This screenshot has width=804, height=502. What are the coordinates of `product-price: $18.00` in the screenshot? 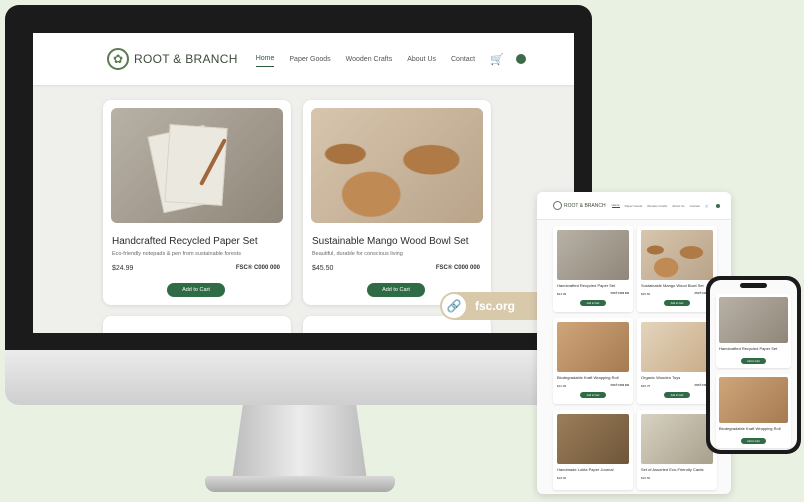 It's located at (562, 478).